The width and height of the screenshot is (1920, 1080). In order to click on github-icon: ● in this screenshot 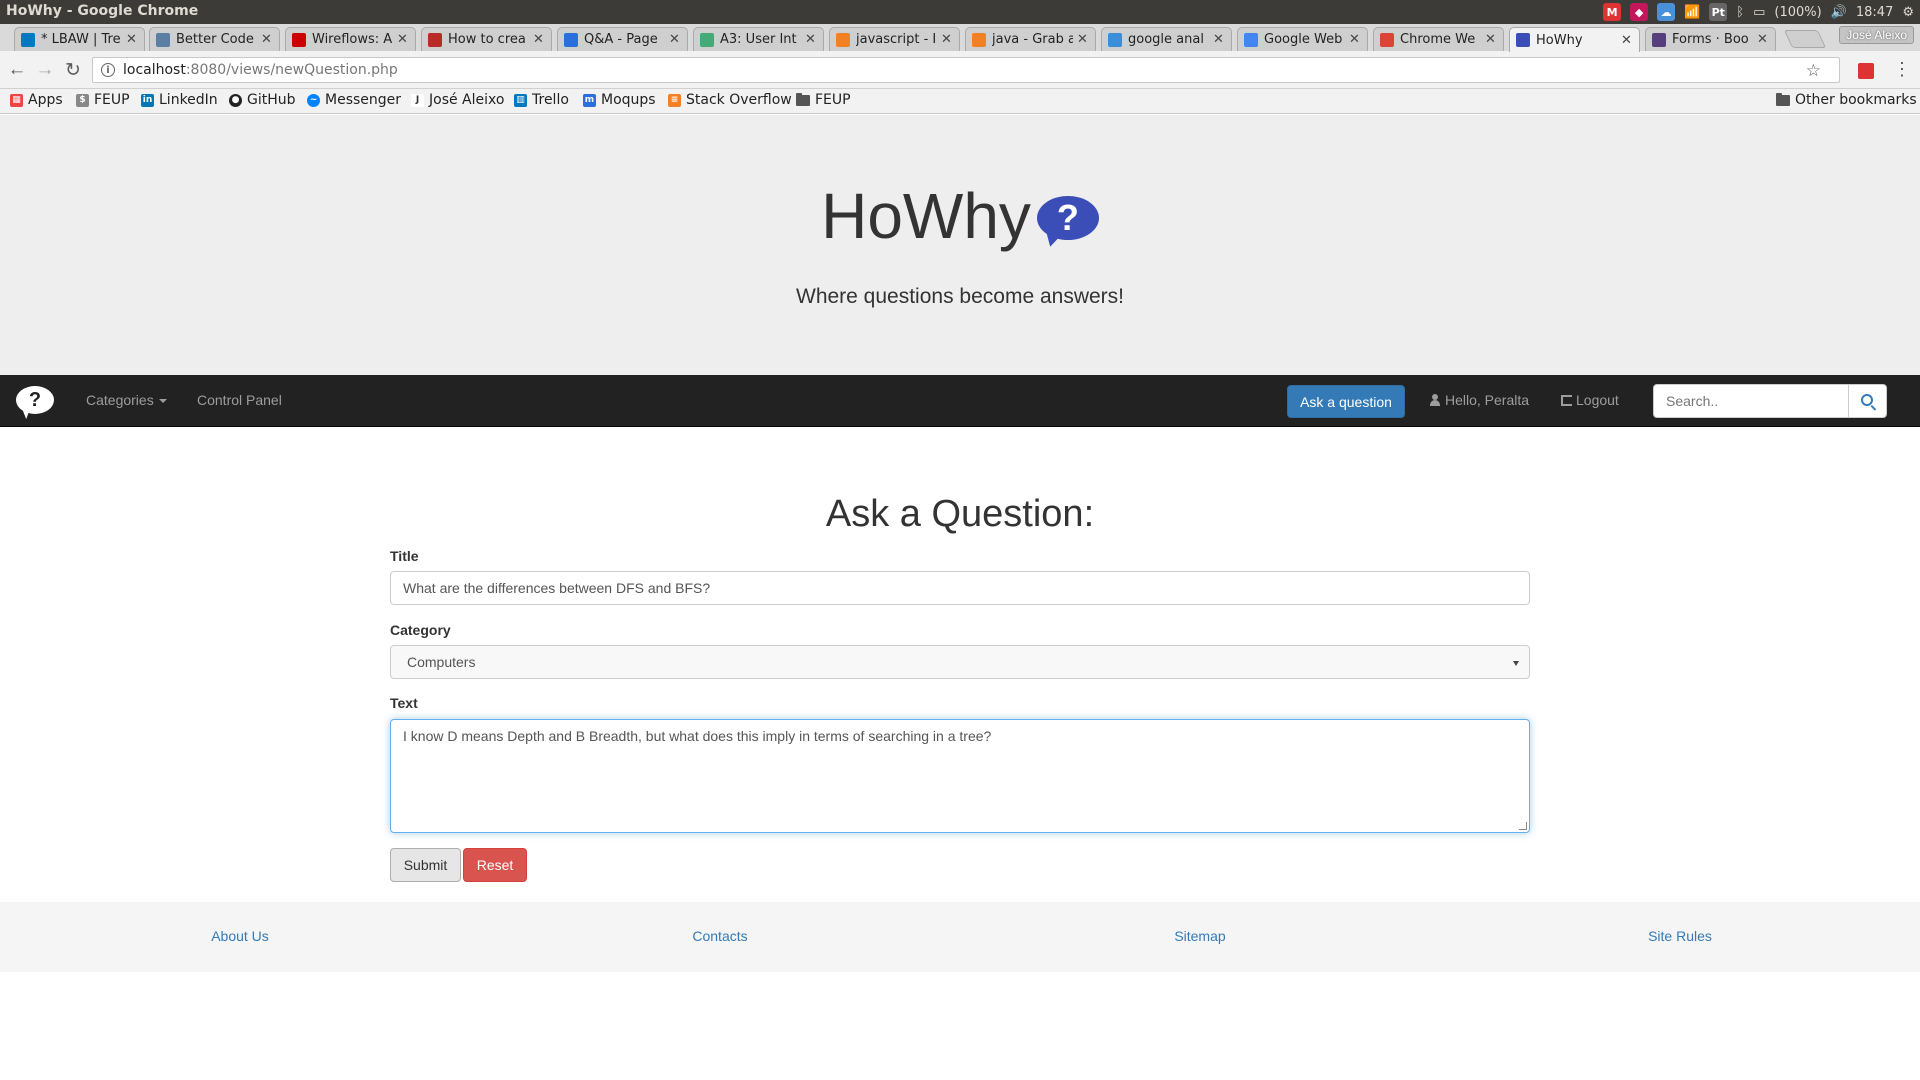, I will do `click(235, 100)`.